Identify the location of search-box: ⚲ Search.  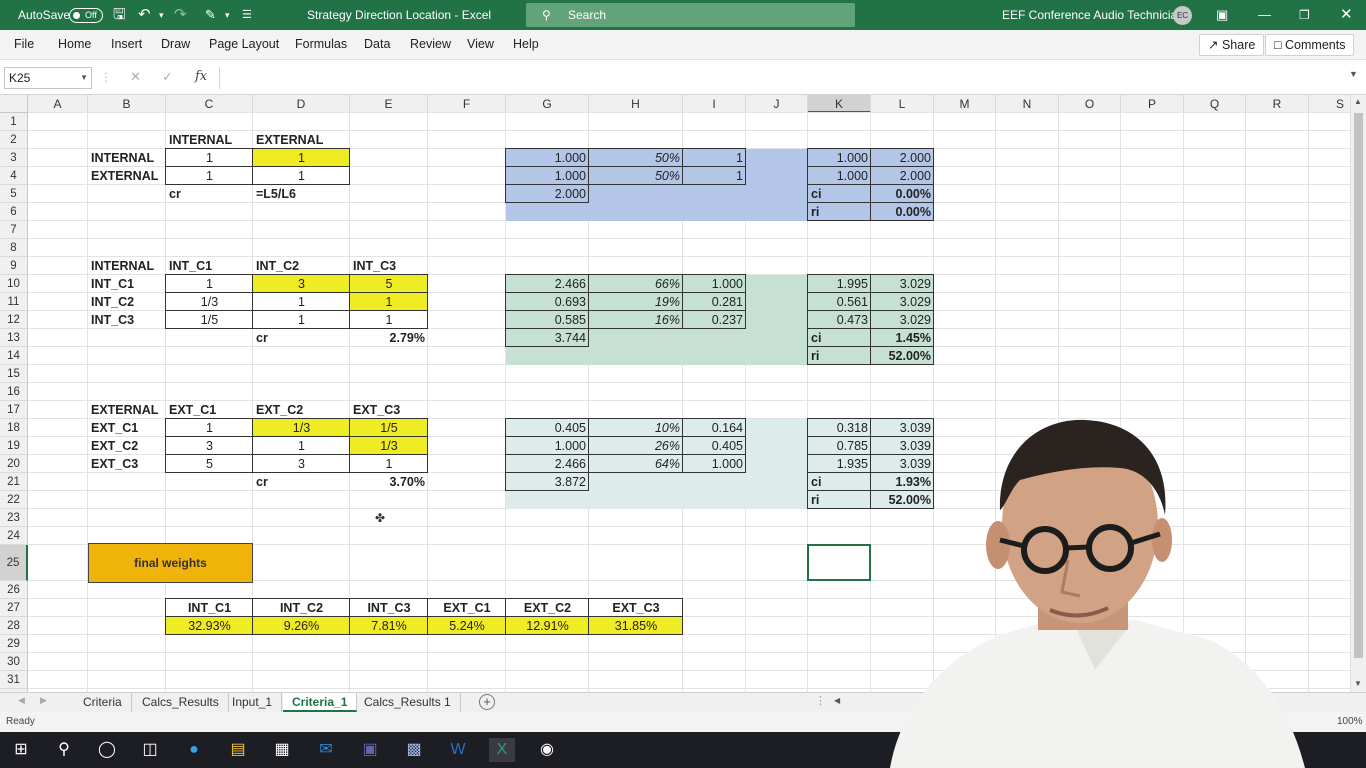
(690, 15).